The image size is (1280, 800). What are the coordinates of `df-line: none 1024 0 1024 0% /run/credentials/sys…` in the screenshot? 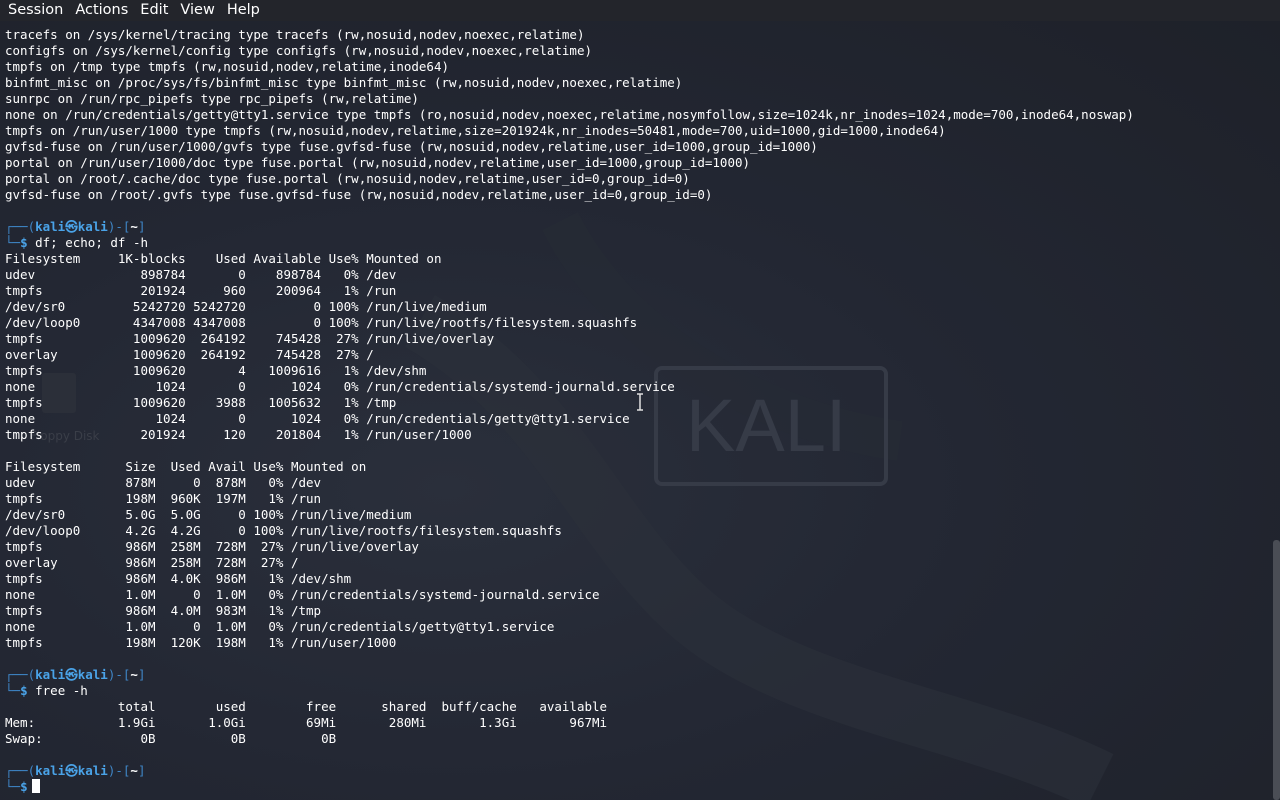 It's located at (340, 386).